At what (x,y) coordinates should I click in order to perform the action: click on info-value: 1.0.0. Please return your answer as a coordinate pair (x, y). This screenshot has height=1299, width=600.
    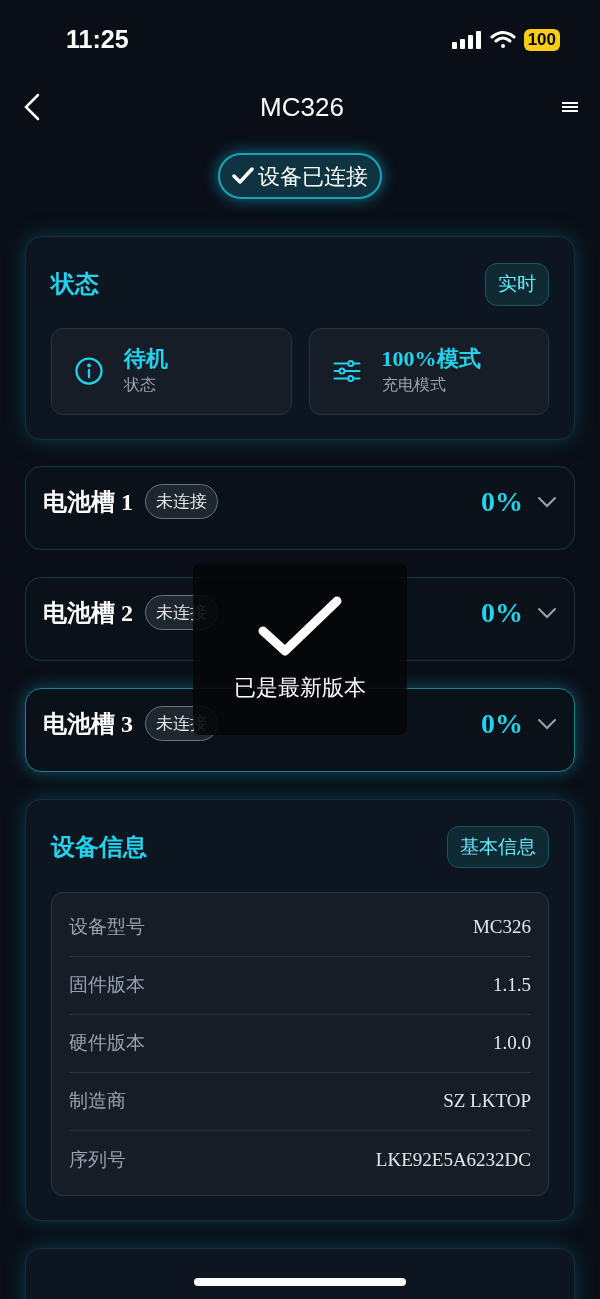
    Looking at the image, I should click on (512, 1043).